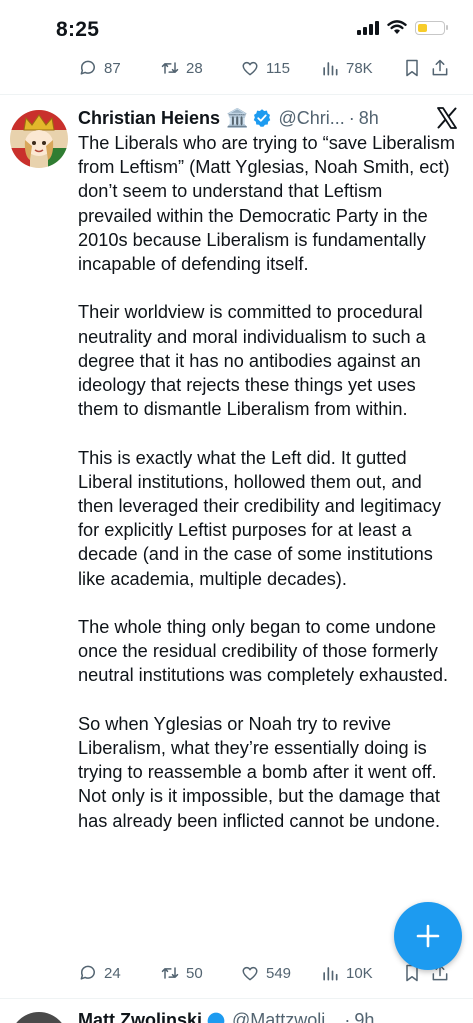 The width and height of the screenshot is (473, 1023). I want to click on retweet-count: 50, so click(194, 973).